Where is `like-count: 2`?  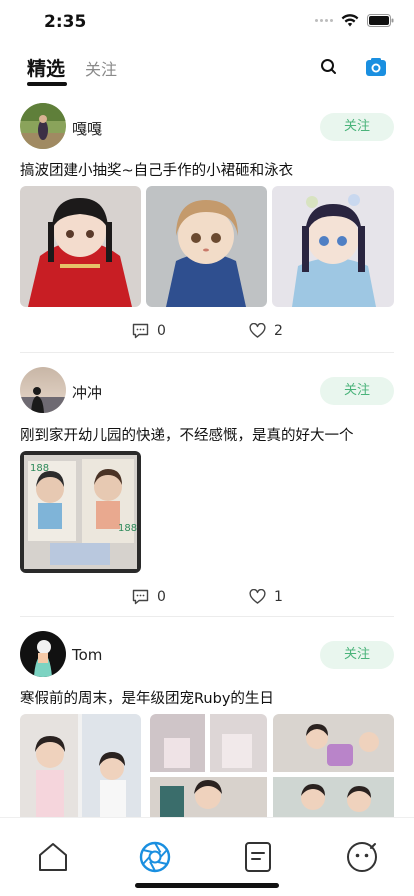
like-count: 2 is located at coordinates (278, 331).